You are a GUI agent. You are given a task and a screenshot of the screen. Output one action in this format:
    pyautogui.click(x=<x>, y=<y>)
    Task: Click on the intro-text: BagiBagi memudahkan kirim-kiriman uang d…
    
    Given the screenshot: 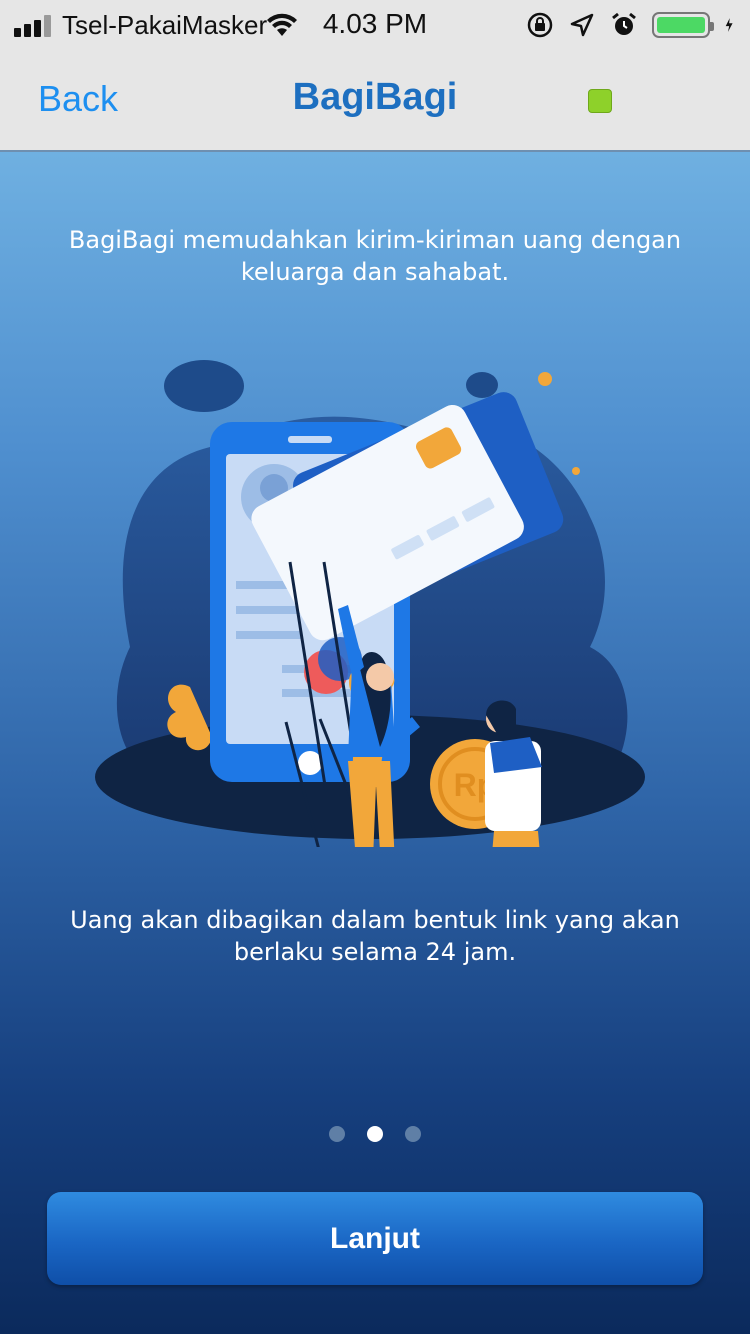 What is the action you would take?
    pyautogui.click(x=375, y=256)
    